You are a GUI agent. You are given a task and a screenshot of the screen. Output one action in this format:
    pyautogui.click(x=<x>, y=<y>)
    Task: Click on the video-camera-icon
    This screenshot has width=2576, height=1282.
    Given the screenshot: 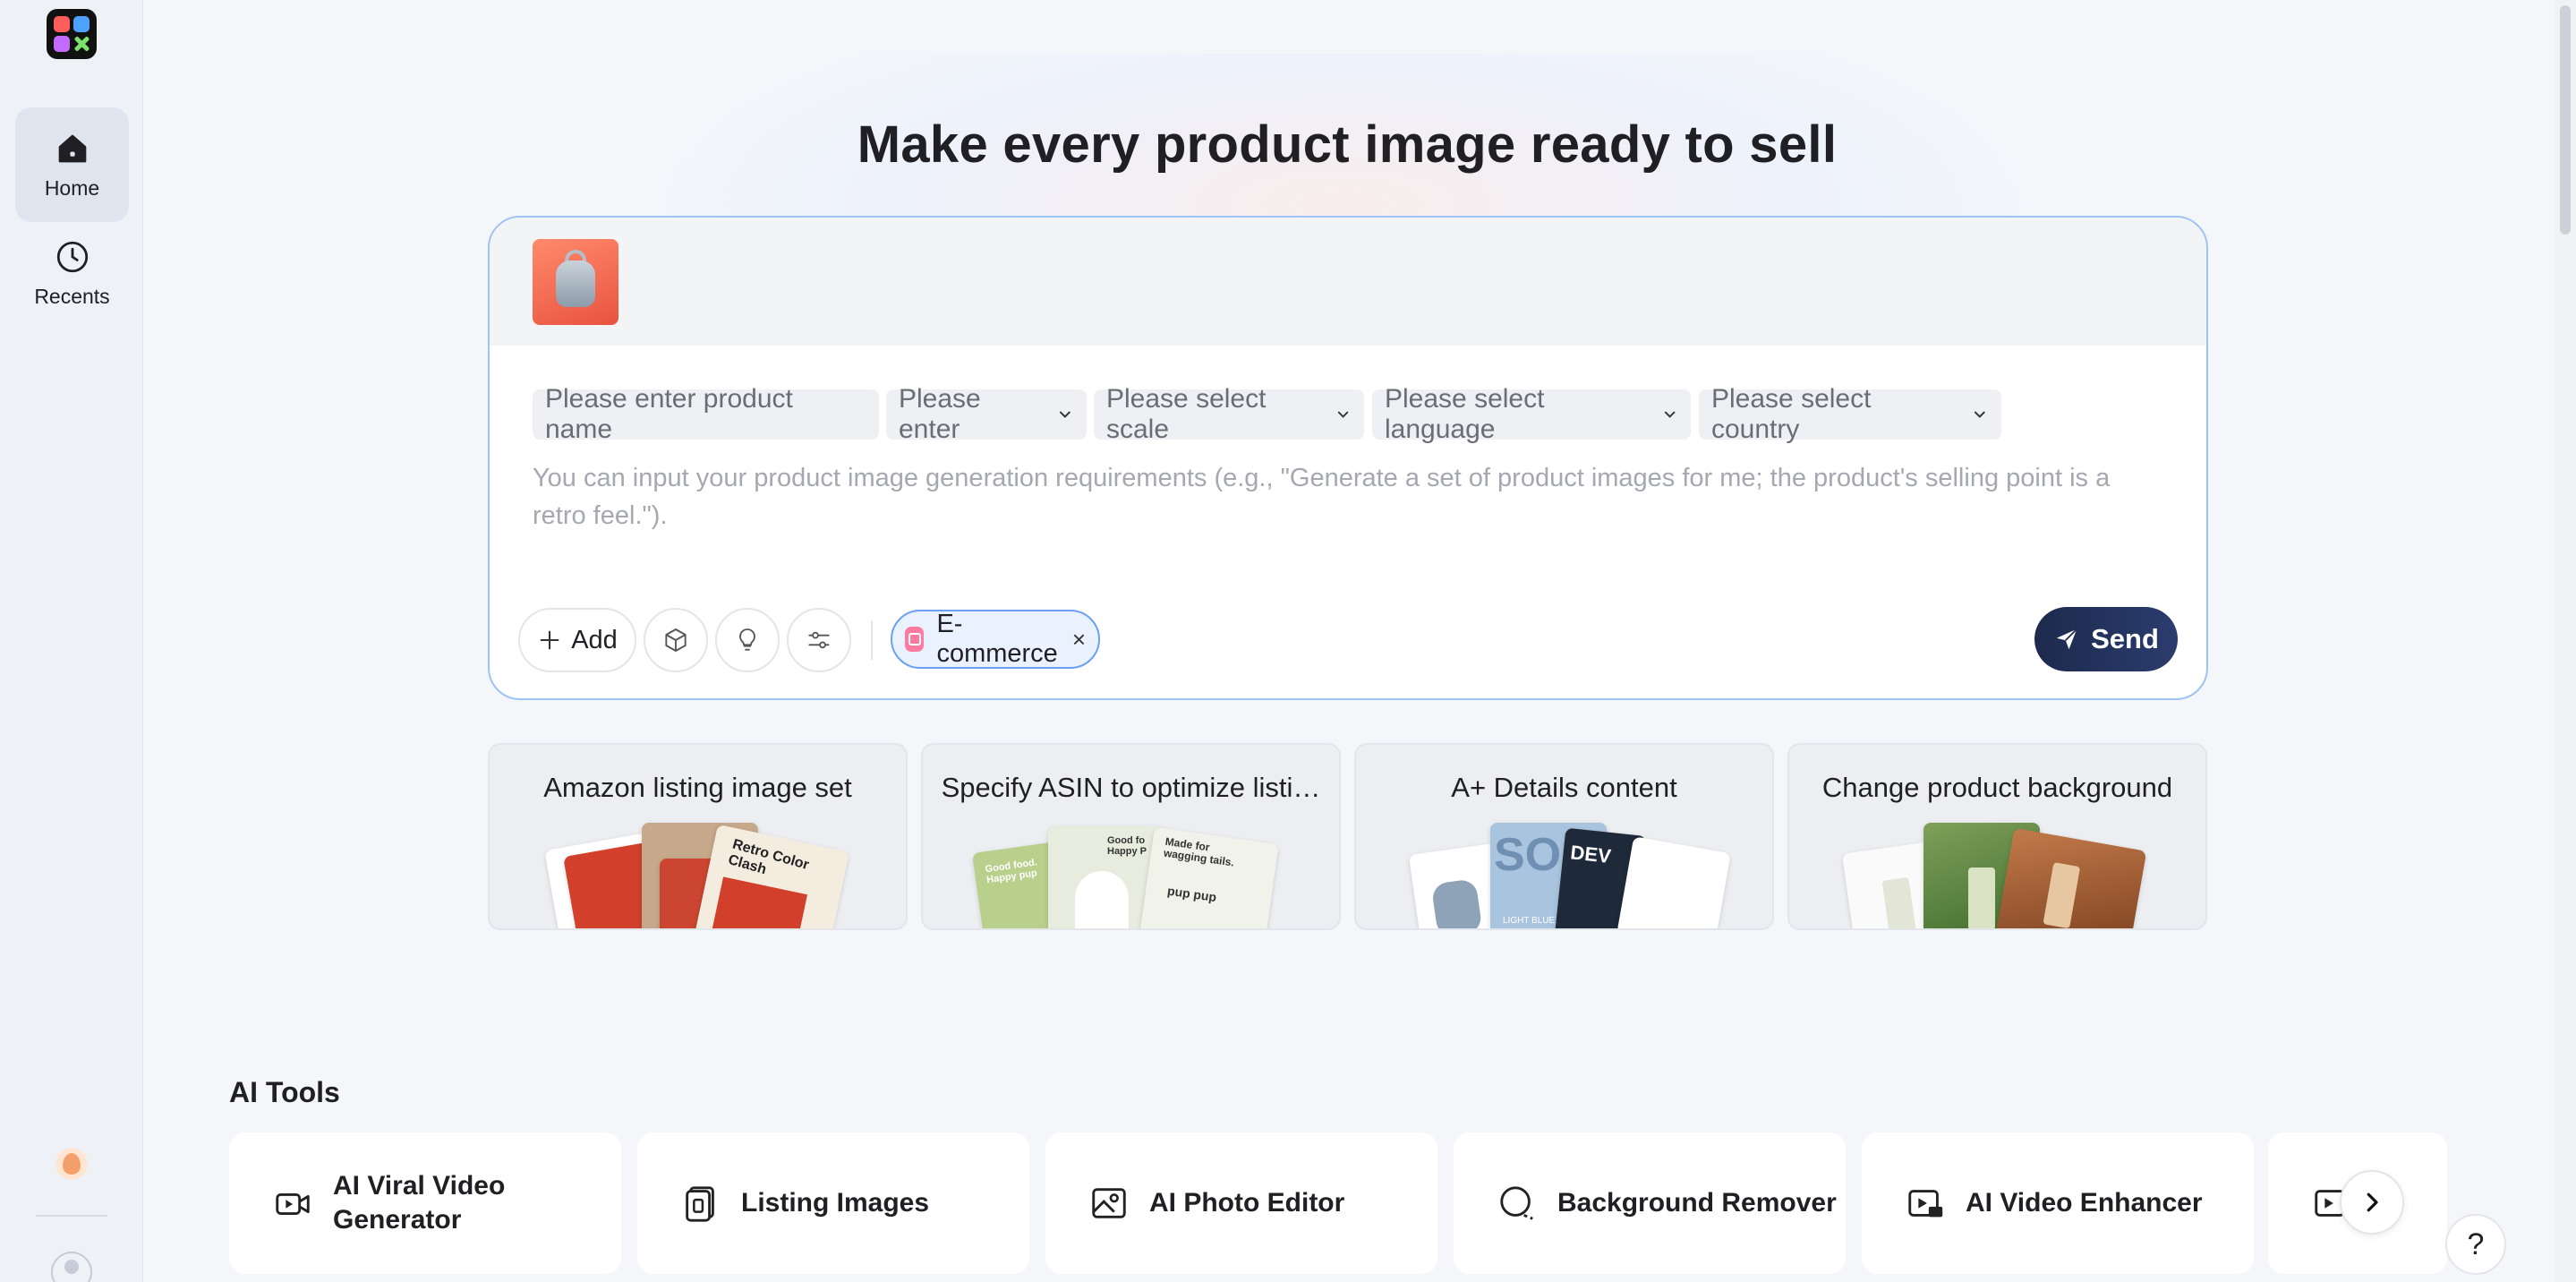 What is the action you would take?
    pyautogui.click(x=293, y=1203)
    